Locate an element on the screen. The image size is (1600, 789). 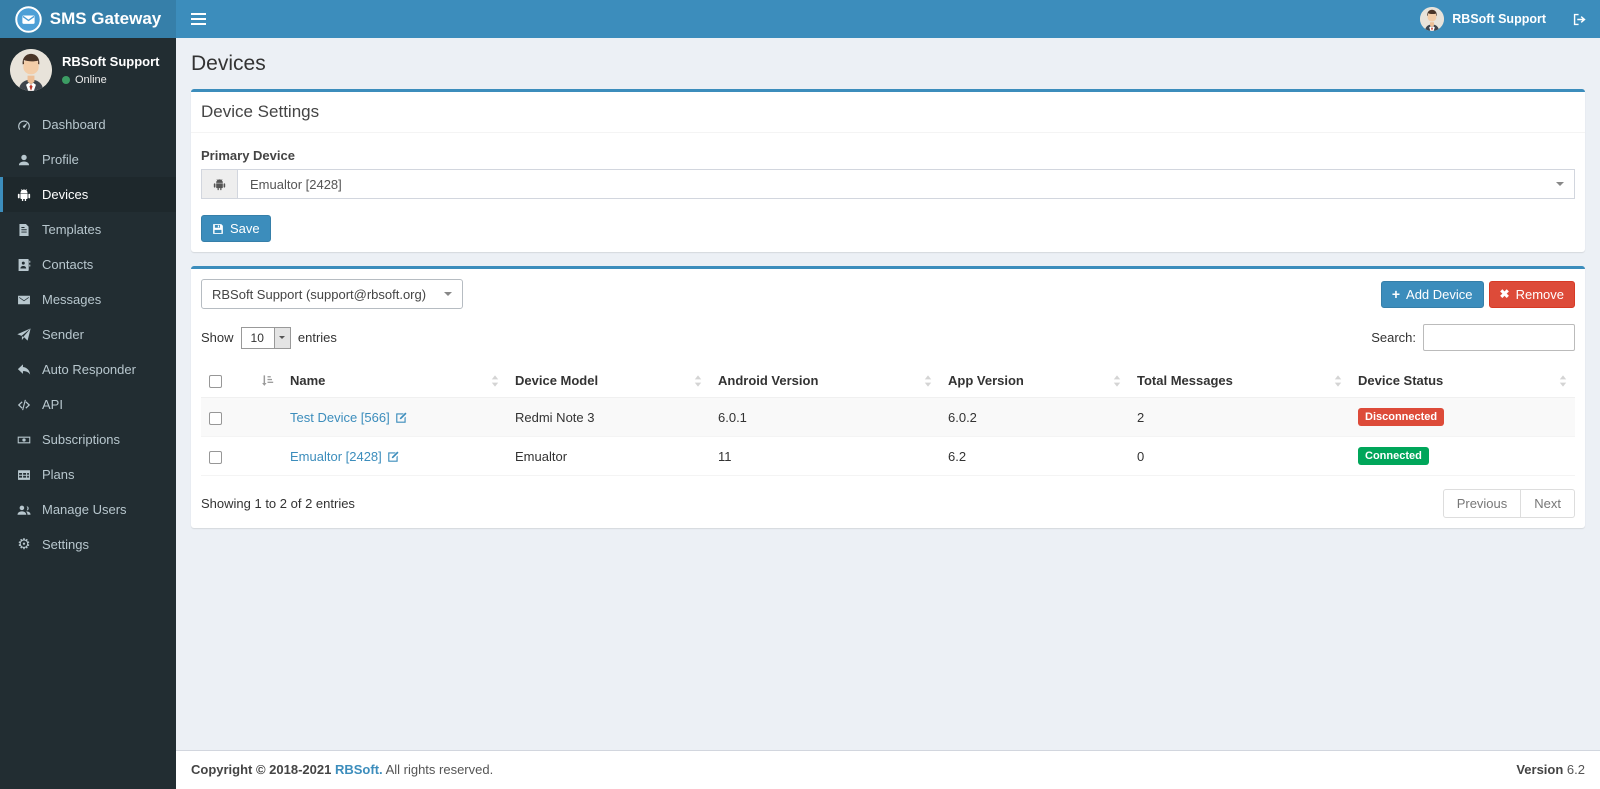
rbsoft-link: RBSoft. is located at coordinates (359, 769).